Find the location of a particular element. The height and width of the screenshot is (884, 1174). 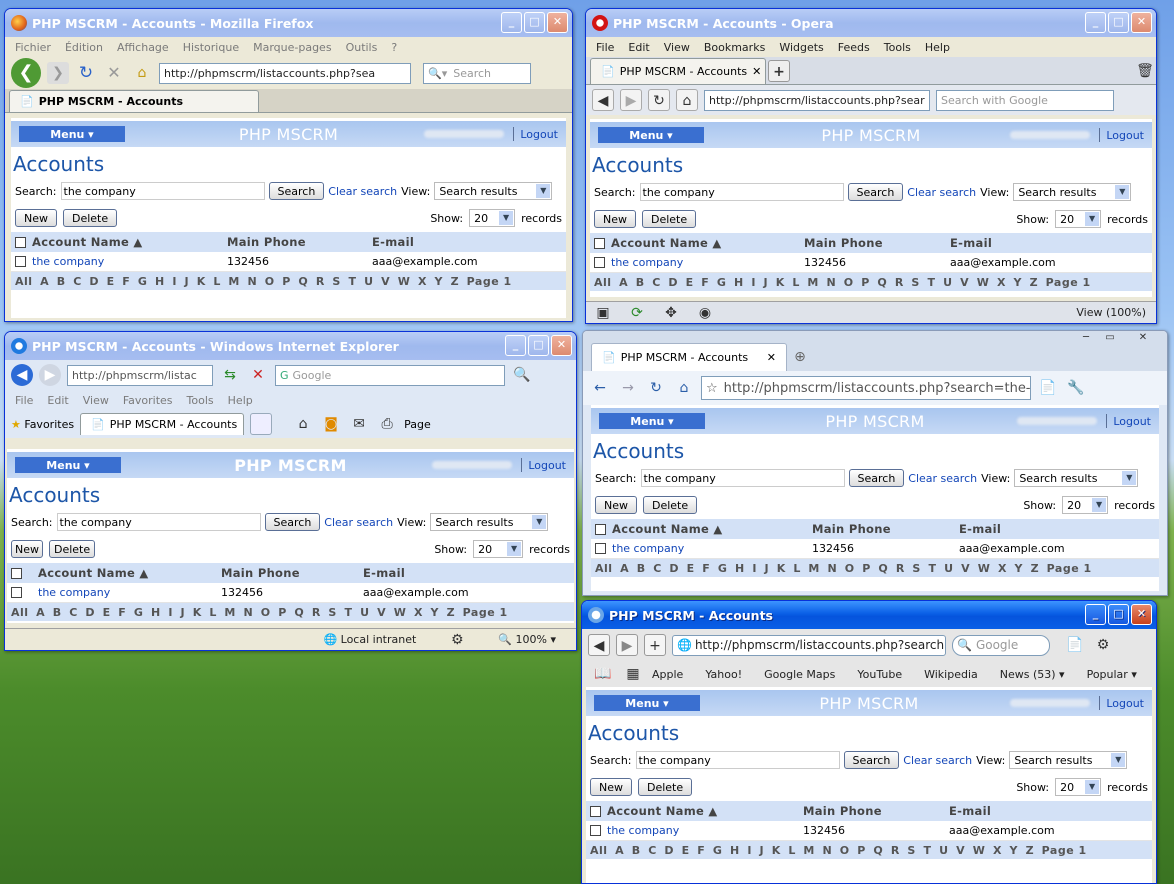

alpha-letter: C is located at coordinates (657, 568).